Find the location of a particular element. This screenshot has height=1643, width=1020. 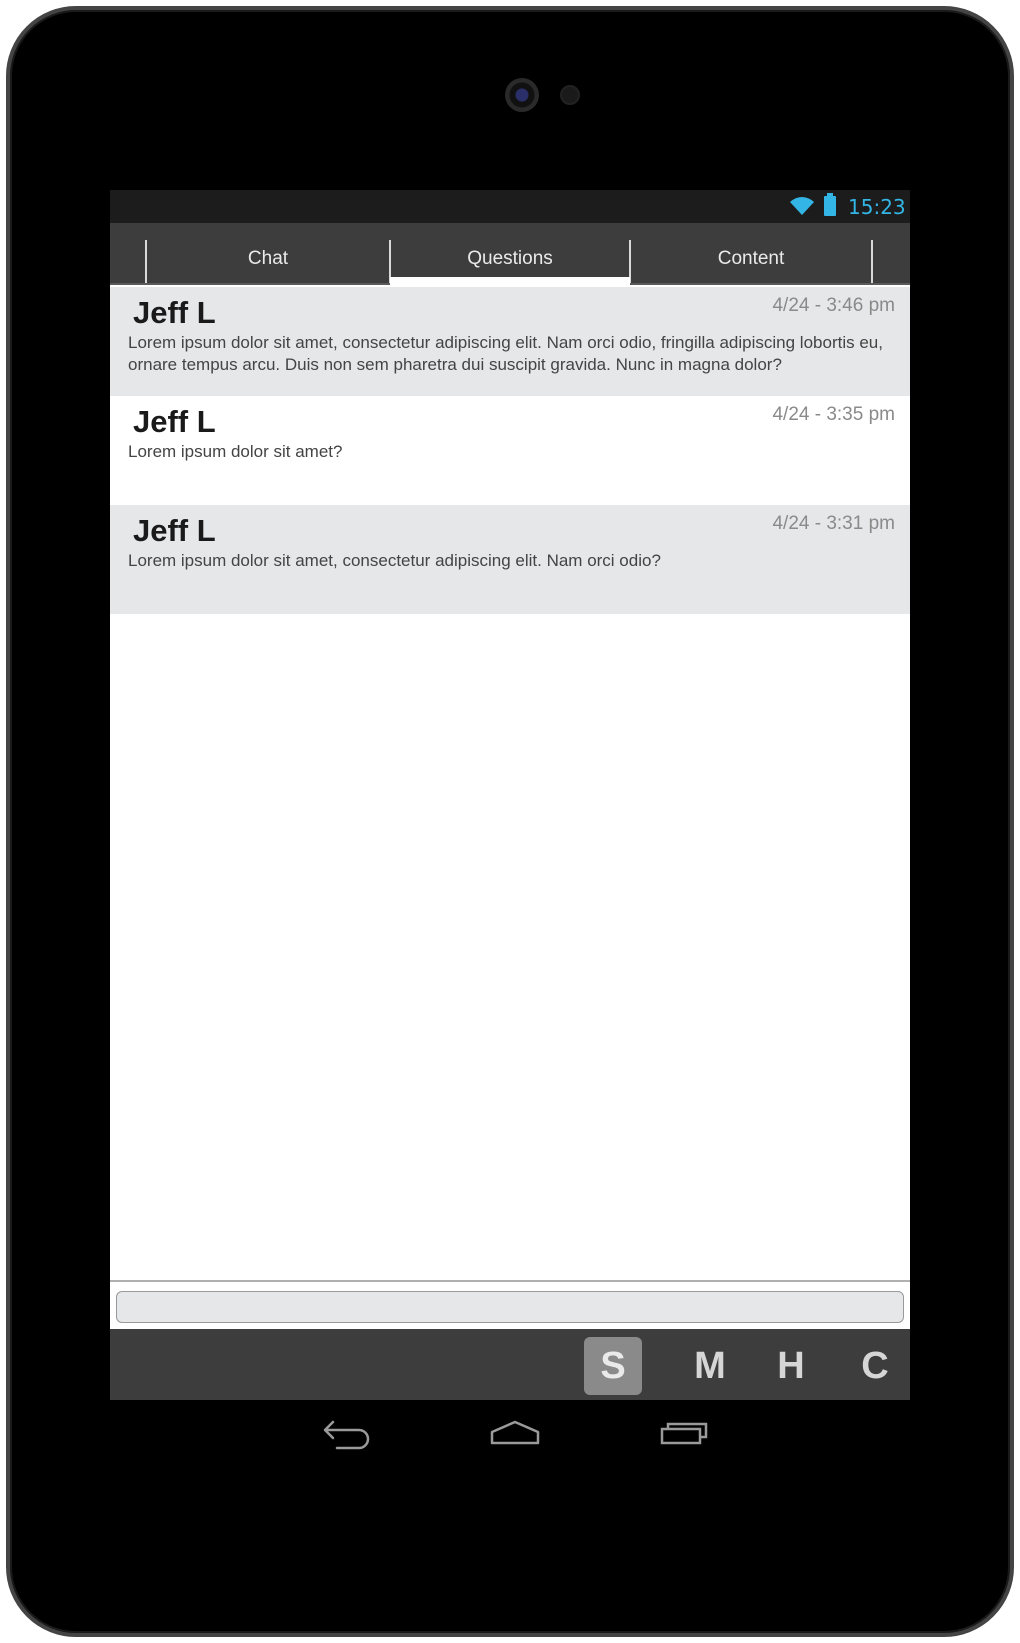

c-button: C is located at coordinates (875, 1366).